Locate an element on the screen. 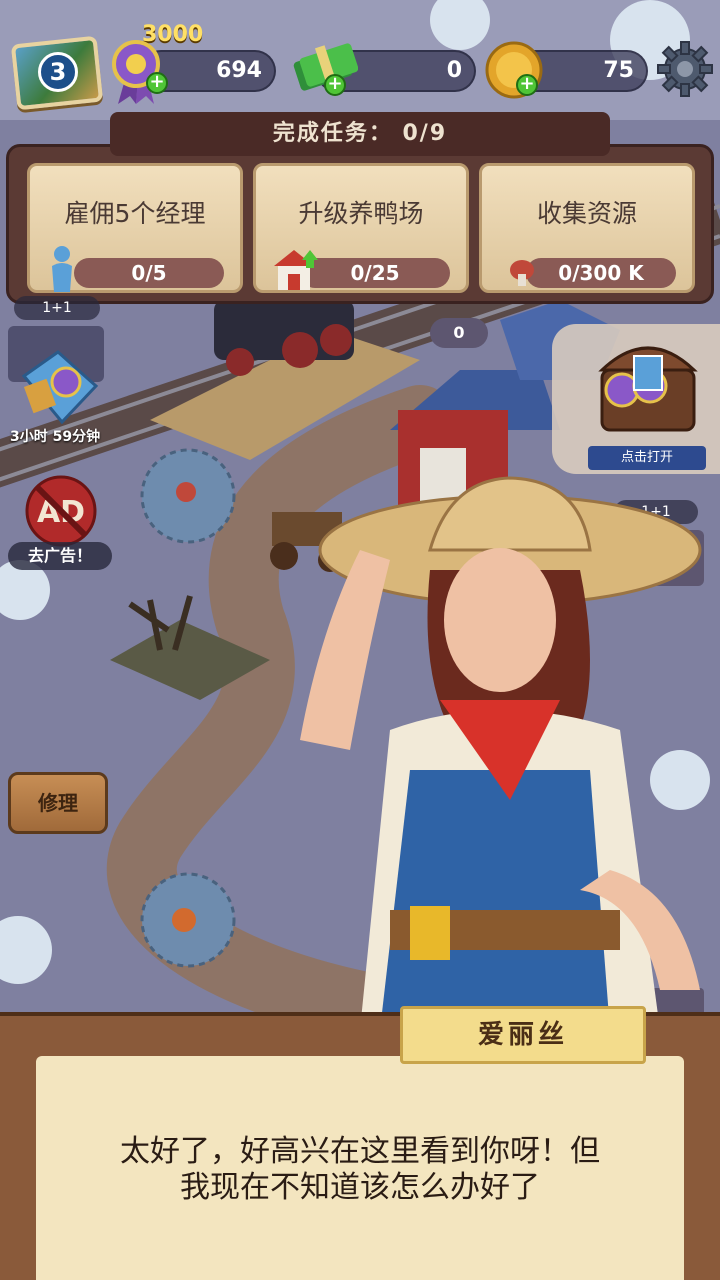 This screenshot has width=720, height=1280. task-label: 雇佣5个经理 is located at coordinates (135, 213).